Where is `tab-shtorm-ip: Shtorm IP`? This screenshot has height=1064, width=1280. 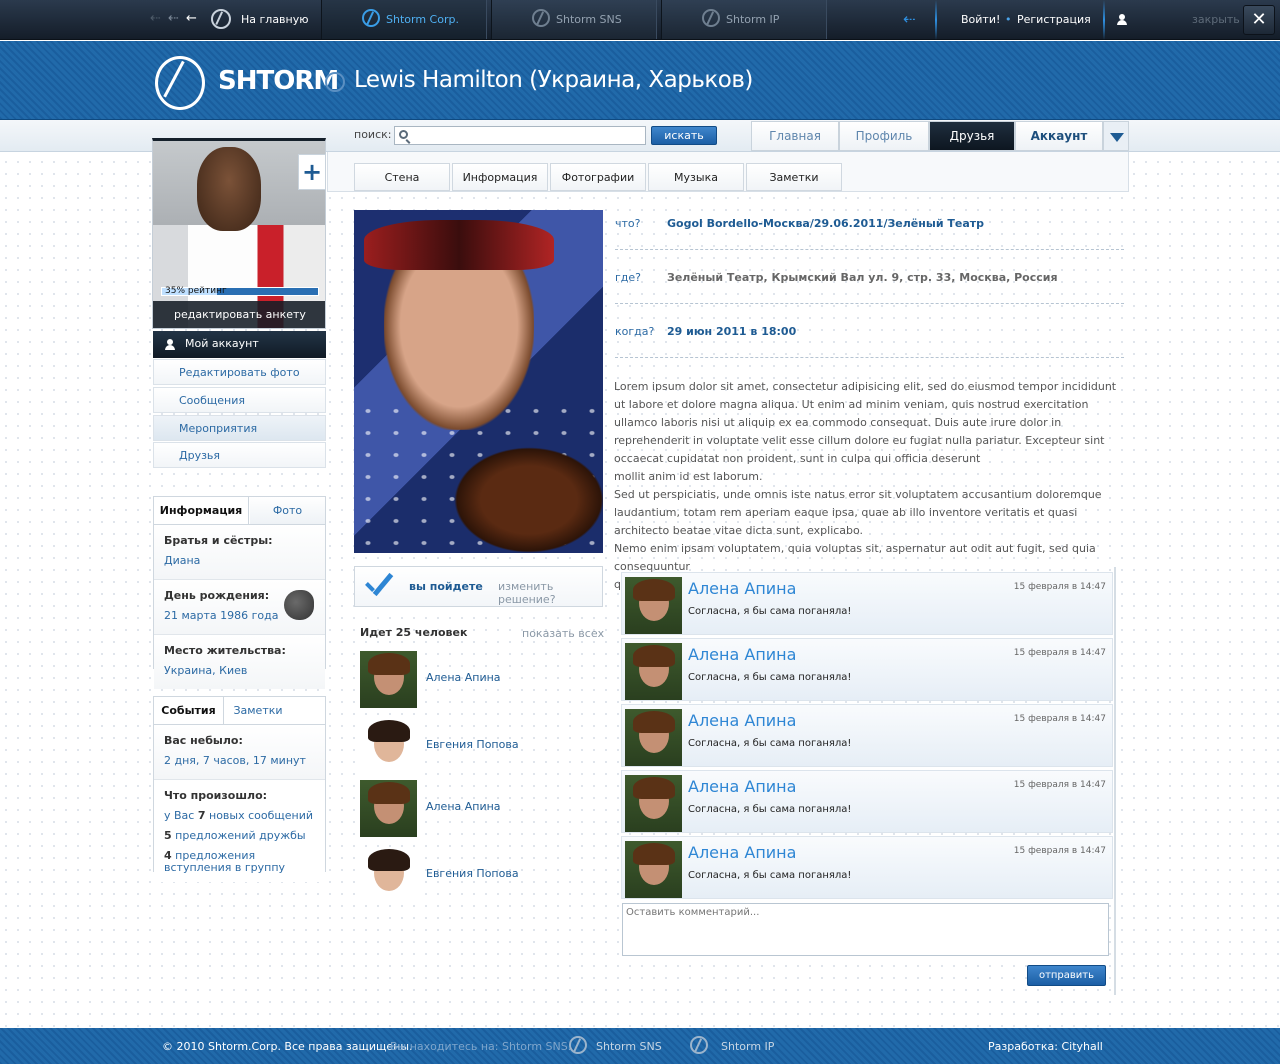 tab-shtorm-ip: Shtorm IP is located at coordinates (744, 19).